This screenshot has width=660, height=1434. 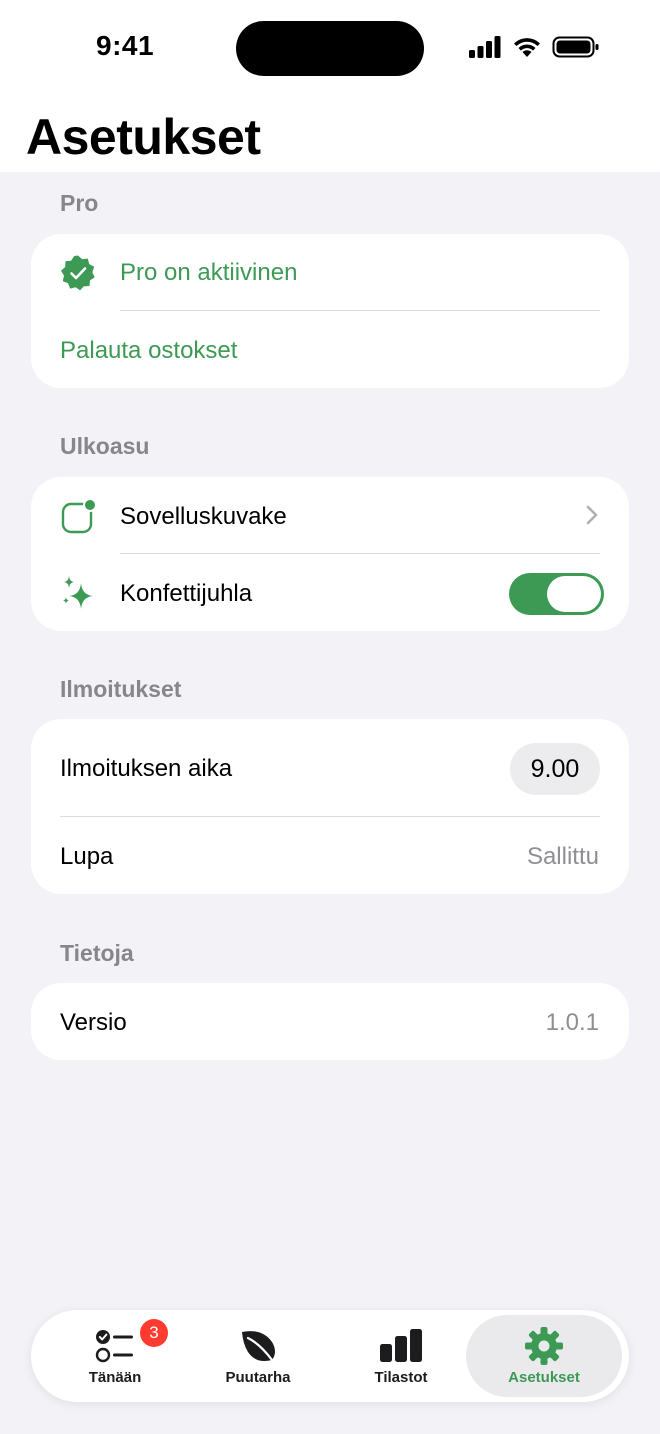 I want to click on pro-active-row: Pro on aktiivinen, so click(x=330, y=272).